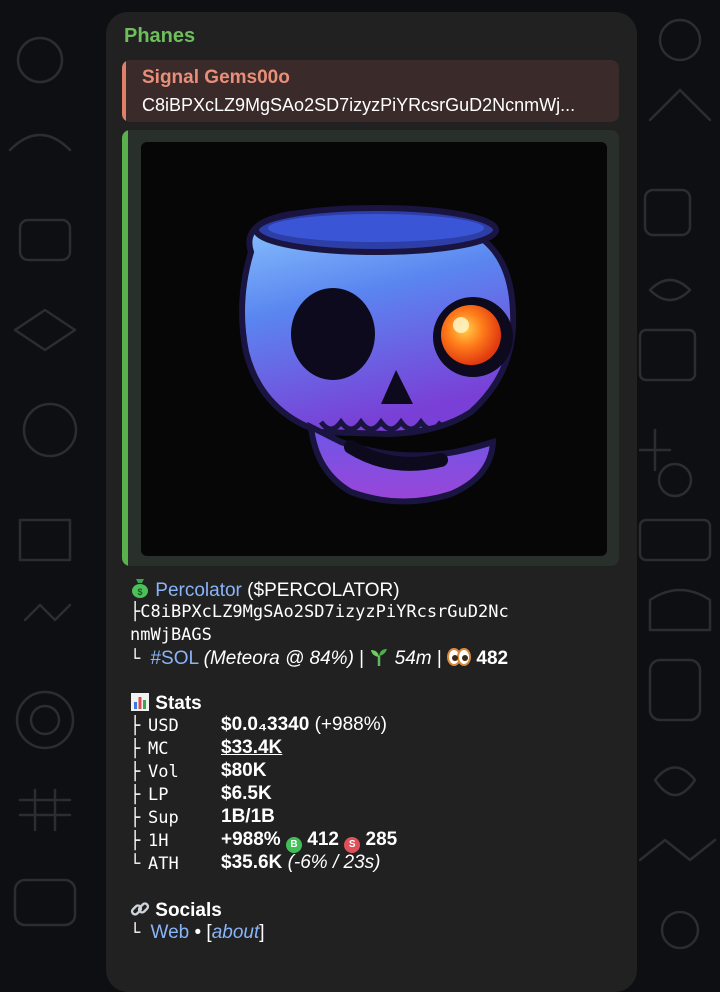 The height and width of the screenshot is (992, 720). What do you see at coordinates (158, 795) in the screenshot?
I see `stat-label-lp: LP` at bounding box center [158, 795].